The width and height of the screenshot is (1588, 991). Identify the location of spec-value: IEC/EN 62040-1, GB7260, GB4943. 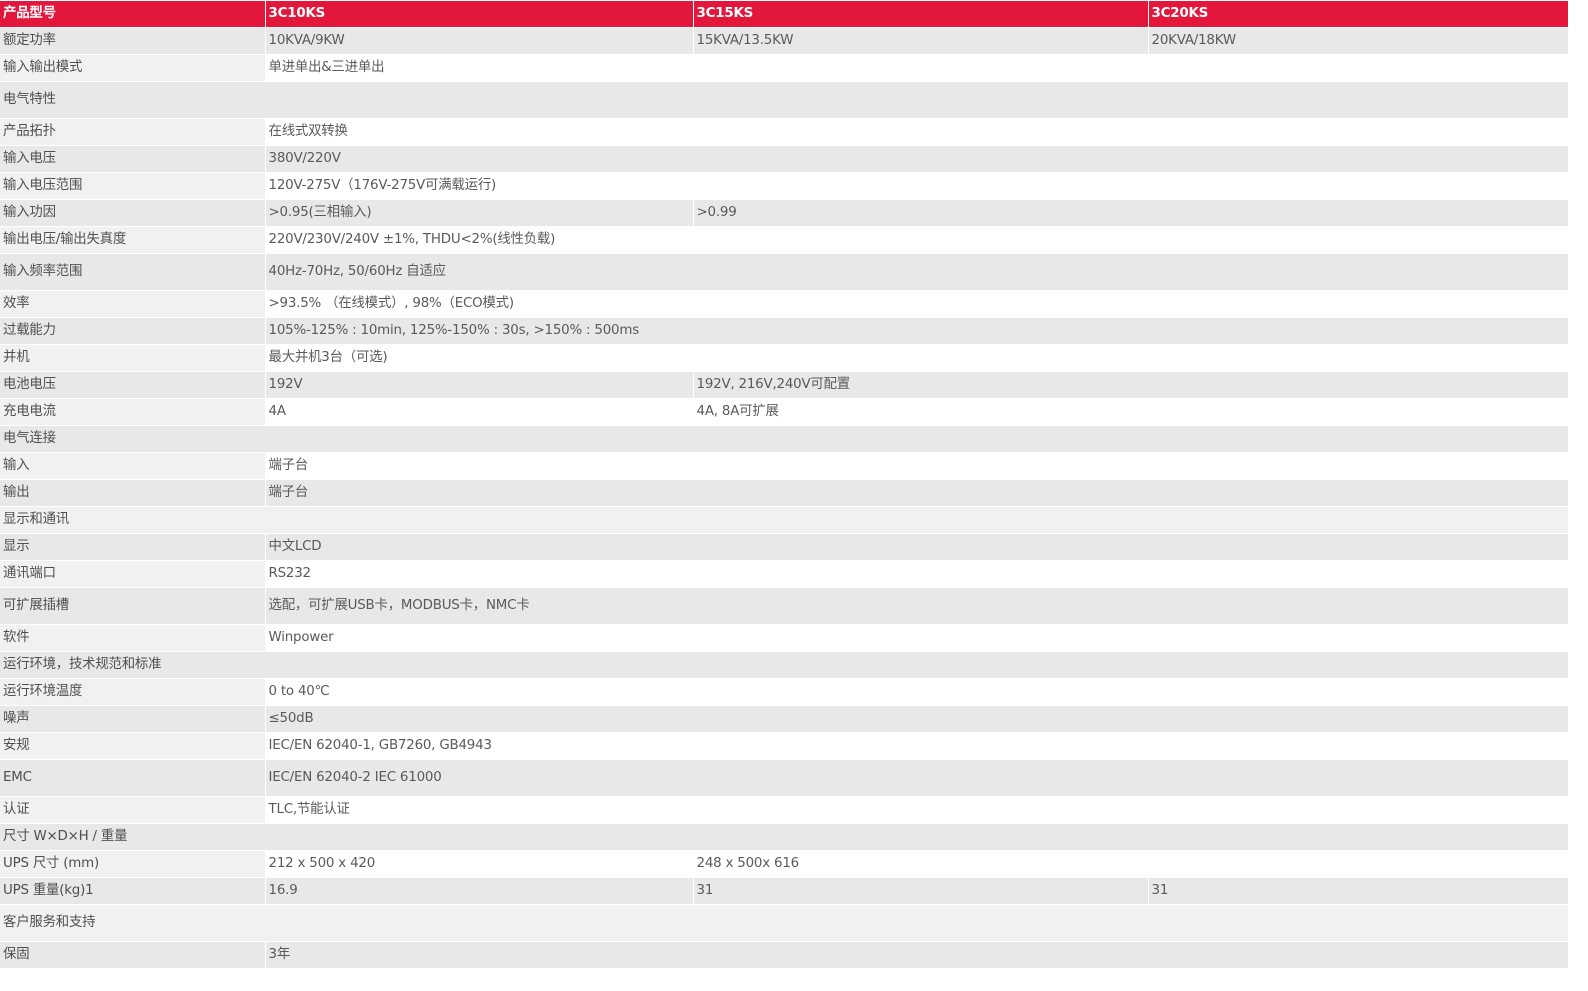
(917, 746).